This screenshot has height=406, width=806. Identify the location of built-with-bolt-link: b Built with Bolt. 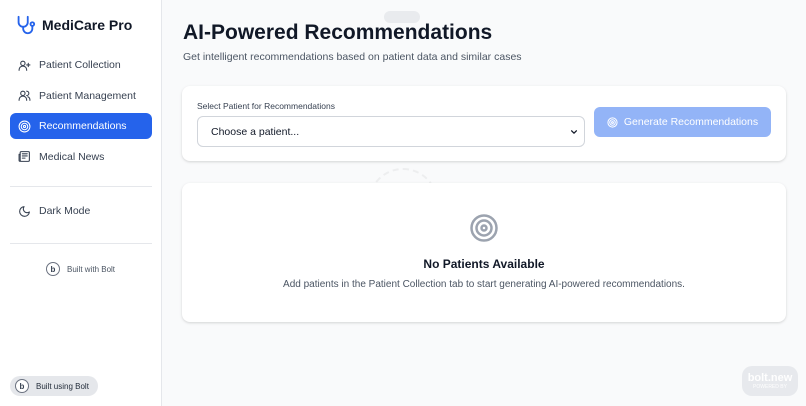
(80, 269).